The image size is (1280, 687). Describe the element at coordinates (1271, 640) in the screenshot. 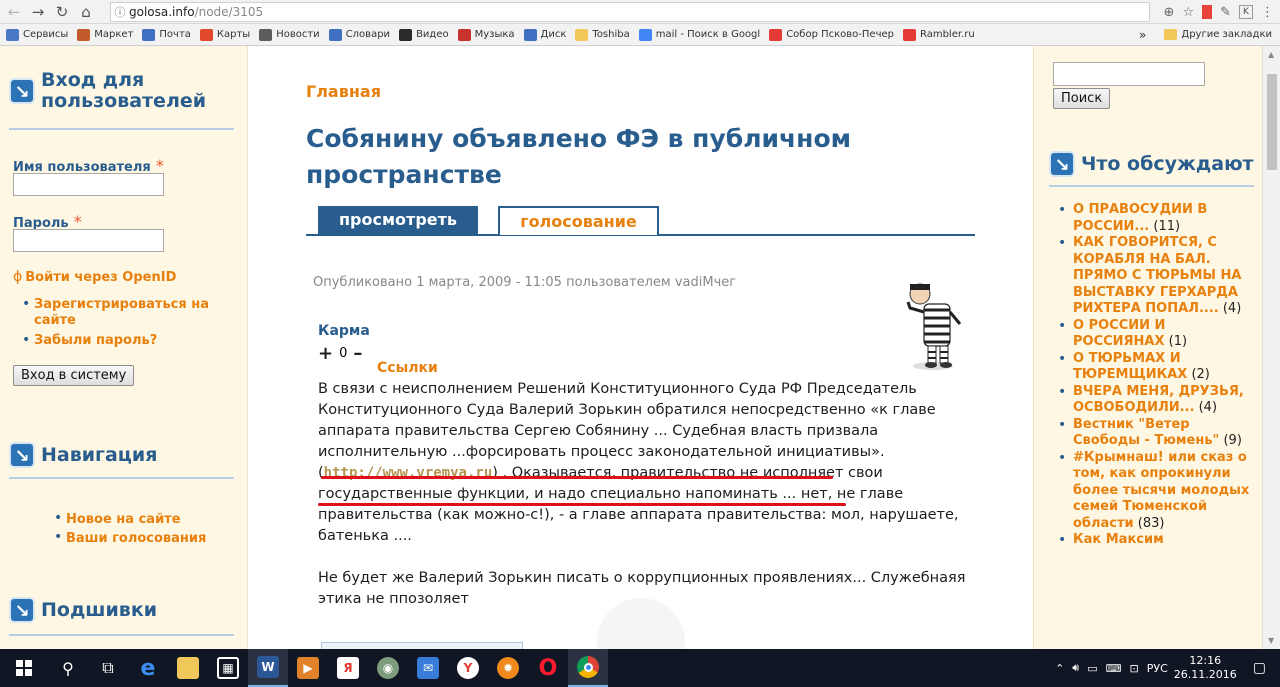

I see `scroll-down-arrow-icon: ▼` at that location.